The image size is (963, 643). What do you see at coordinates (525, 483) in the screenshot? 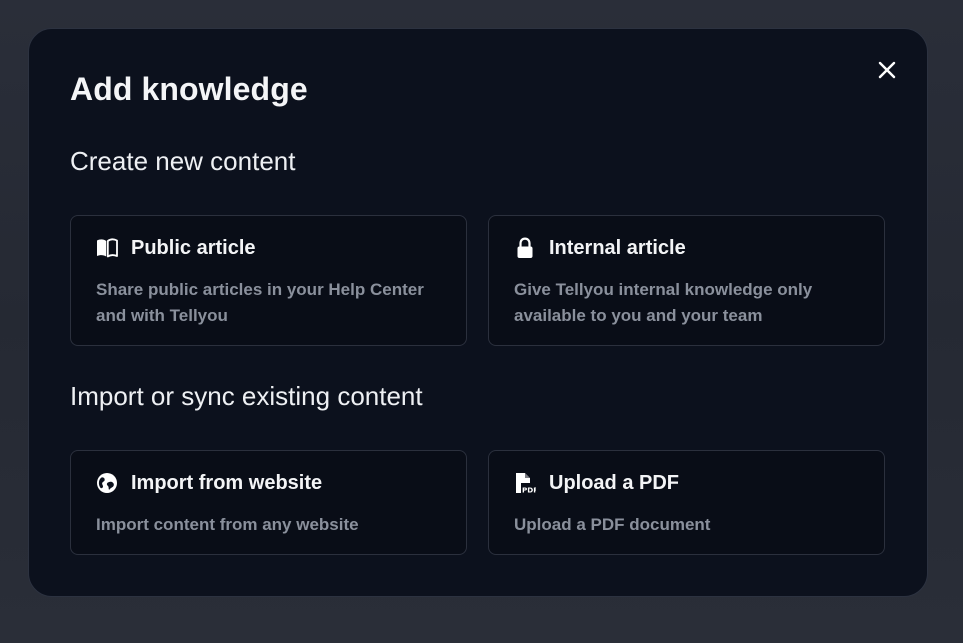
I see `pdf-file-icon: PDF` at bounding box center [525, 483].